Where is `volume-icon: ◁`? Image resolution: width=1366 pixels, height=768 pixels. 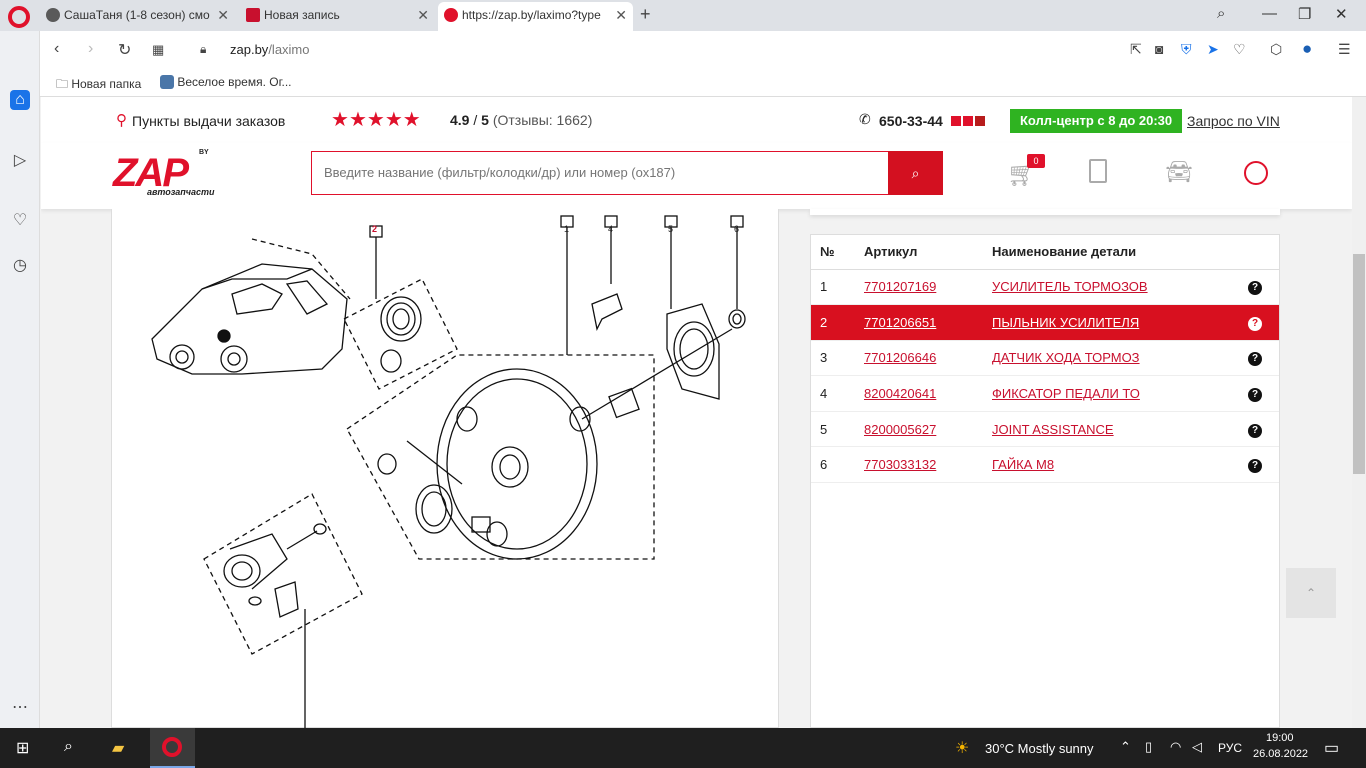
volume-icon: ◁ is located at coordinates (1197, 747).